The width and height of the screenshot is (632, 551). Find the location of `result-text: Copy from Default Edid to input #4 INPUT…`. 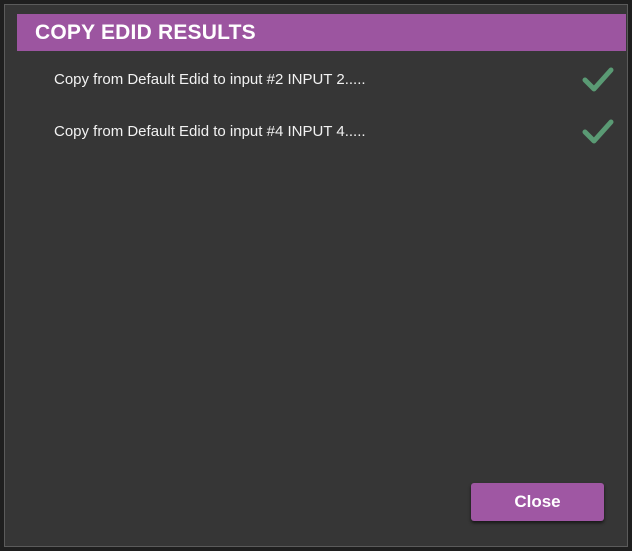

result-text: Copy from Default Edid to input #4 INPUT… is located at coordinates (210, 131).